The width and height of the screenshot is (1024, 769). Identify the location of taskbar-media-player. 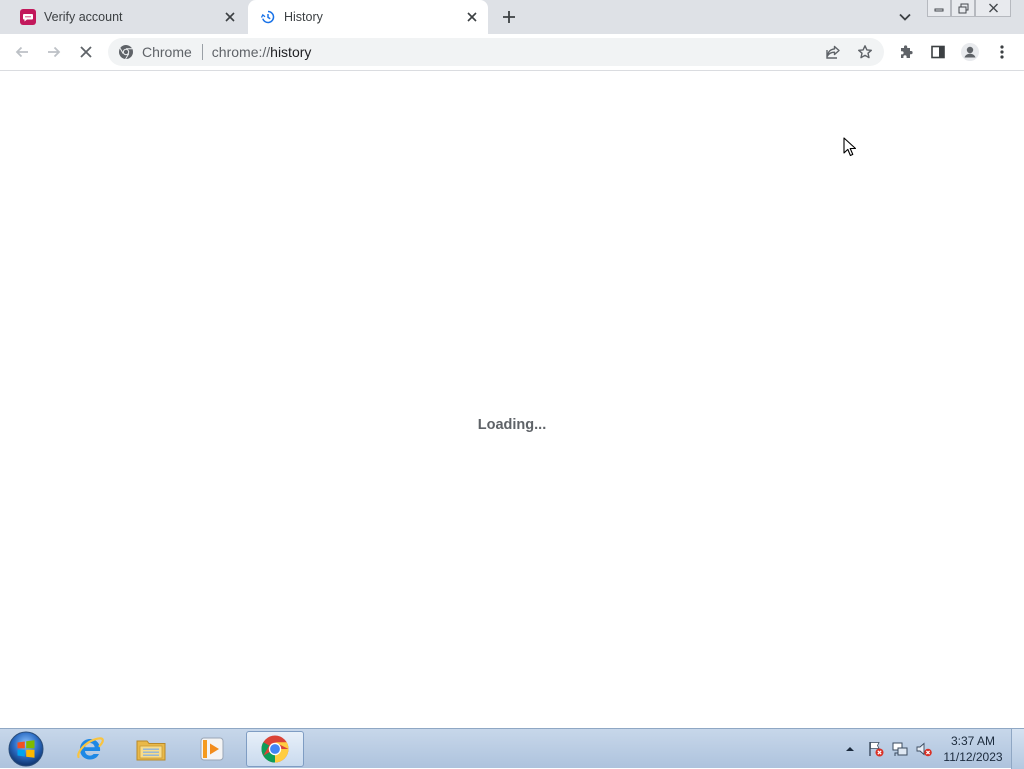
(212, 749).